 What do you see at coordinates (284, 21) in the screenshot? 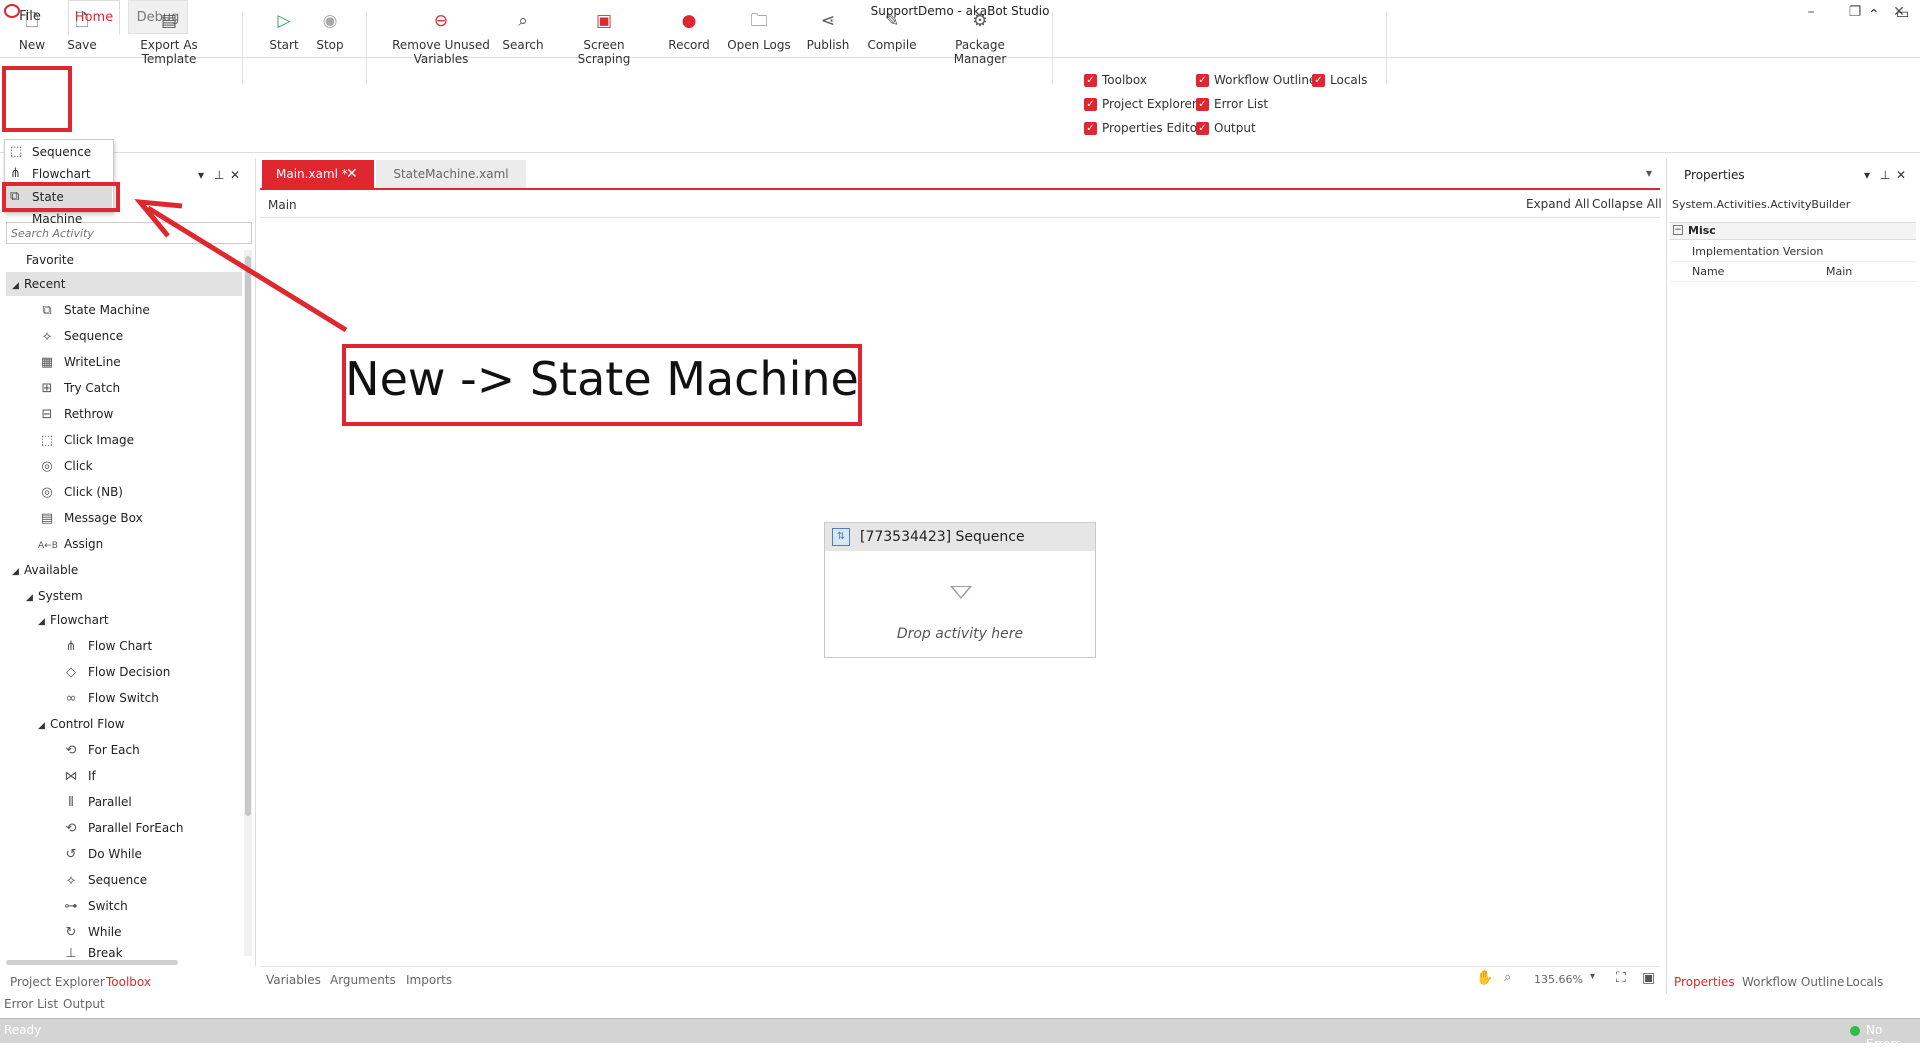
I see `play-icon: ▷` at bounding box center [284, 21].